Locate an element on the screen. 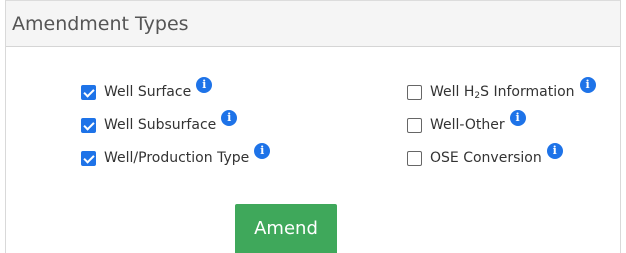 The image size is (626, 253). well-other-label: Well-Other is located at coordinates (467, 125).